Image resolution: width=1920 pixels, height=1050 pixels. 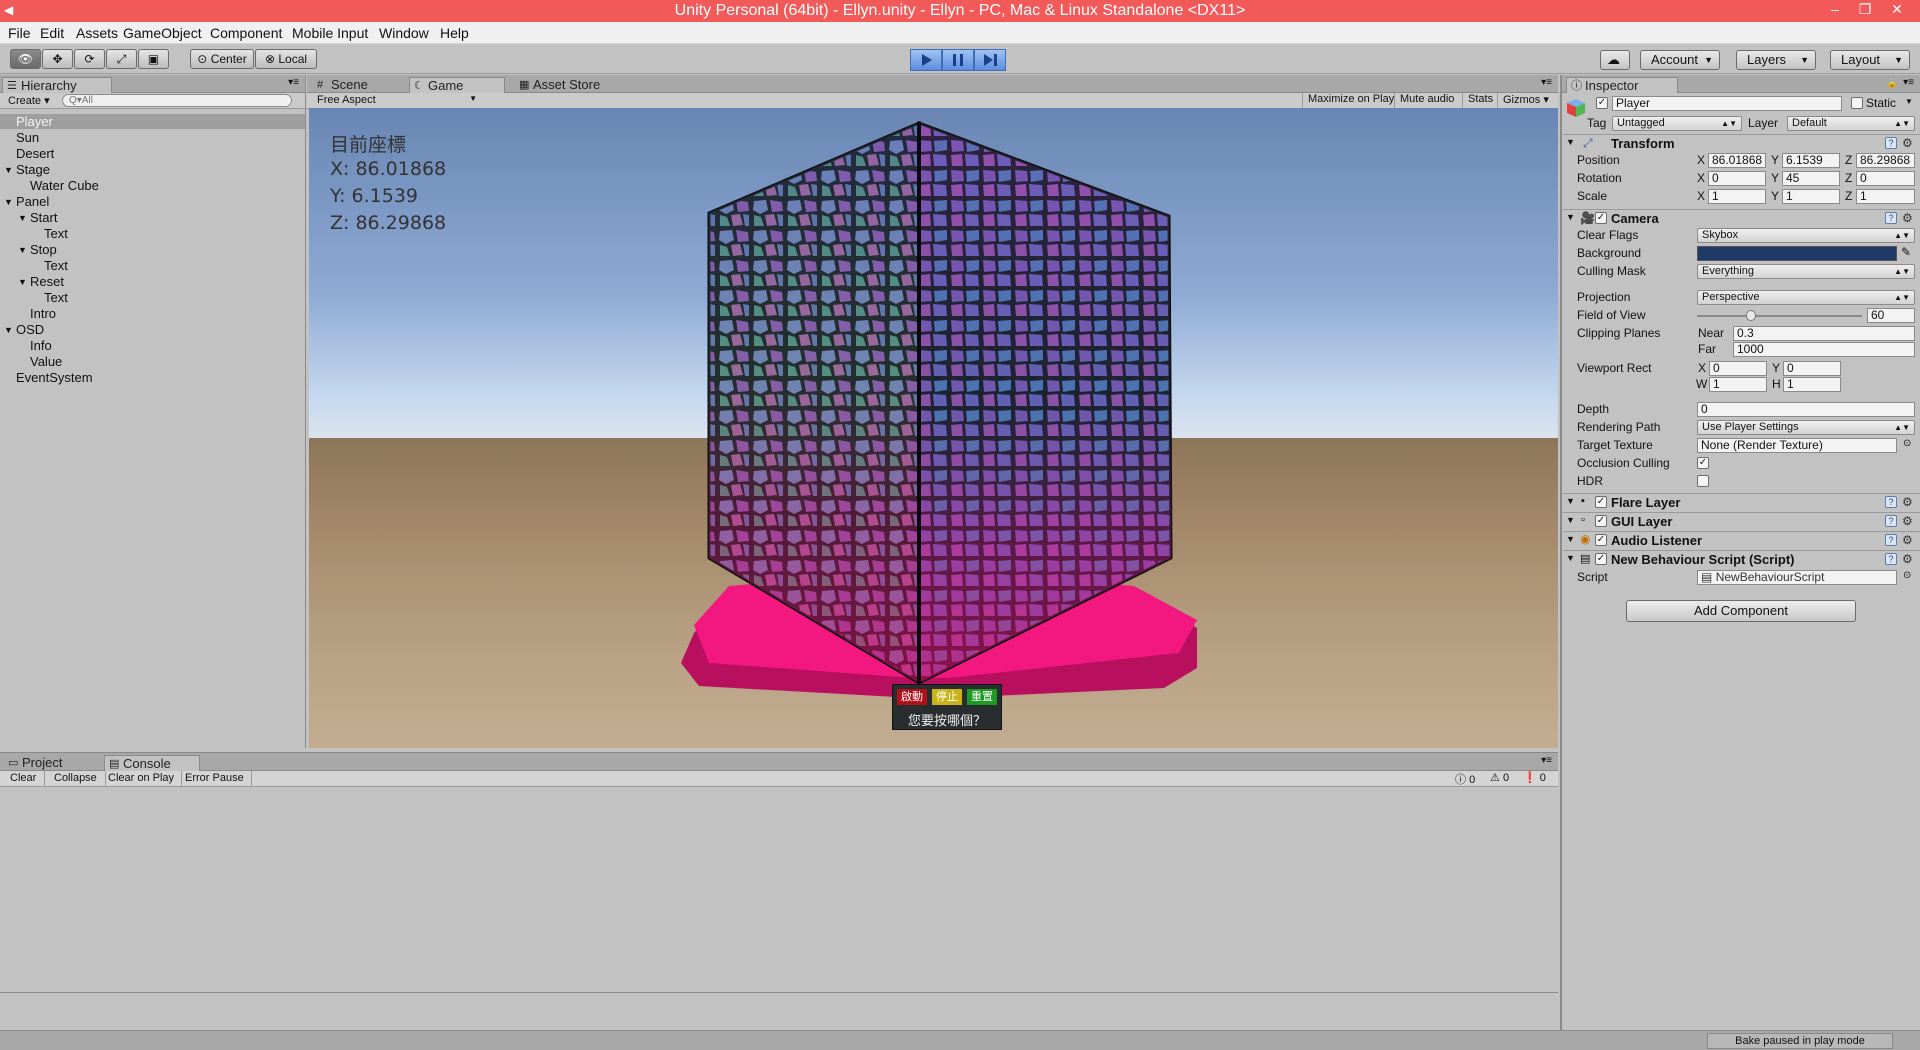 What do you see at coordinates (142, 778) in the screenshot?
I see `clear-on-play-toggle: Clear on Play` at bounding box center [142, 778].